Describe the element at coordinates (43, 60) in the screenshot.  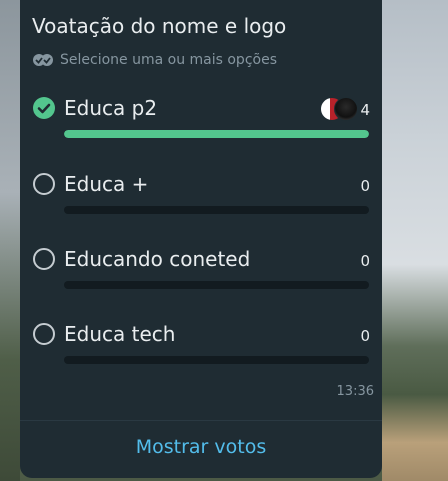
I see `double-check-icon` at that location.